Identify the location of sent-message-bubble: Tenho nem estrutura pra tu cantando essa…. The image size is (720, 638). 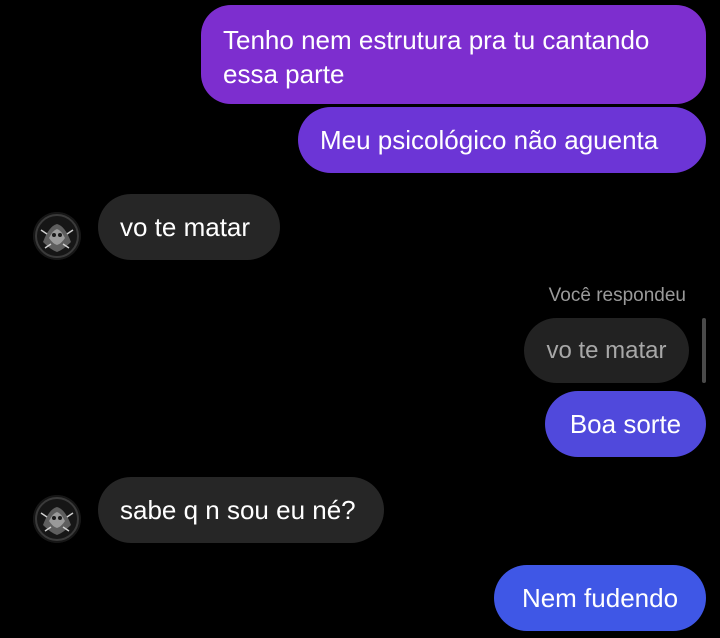
(453, 54).